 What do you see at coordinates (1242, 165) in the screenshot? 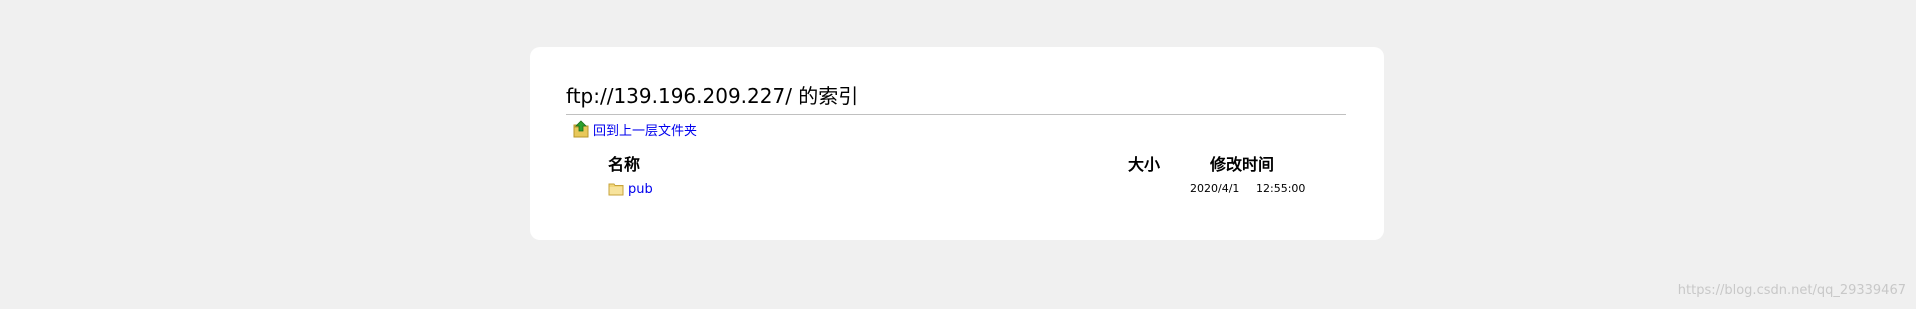
I see `column-header-modified: 修改时间` at bounding box center [1242, 165].